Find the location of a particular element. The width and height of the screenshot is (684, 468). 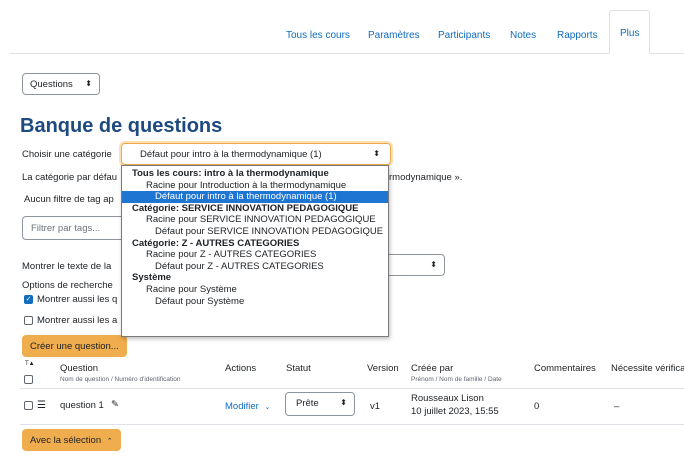

row-comments: 0 is located at coordinates (536, 406).